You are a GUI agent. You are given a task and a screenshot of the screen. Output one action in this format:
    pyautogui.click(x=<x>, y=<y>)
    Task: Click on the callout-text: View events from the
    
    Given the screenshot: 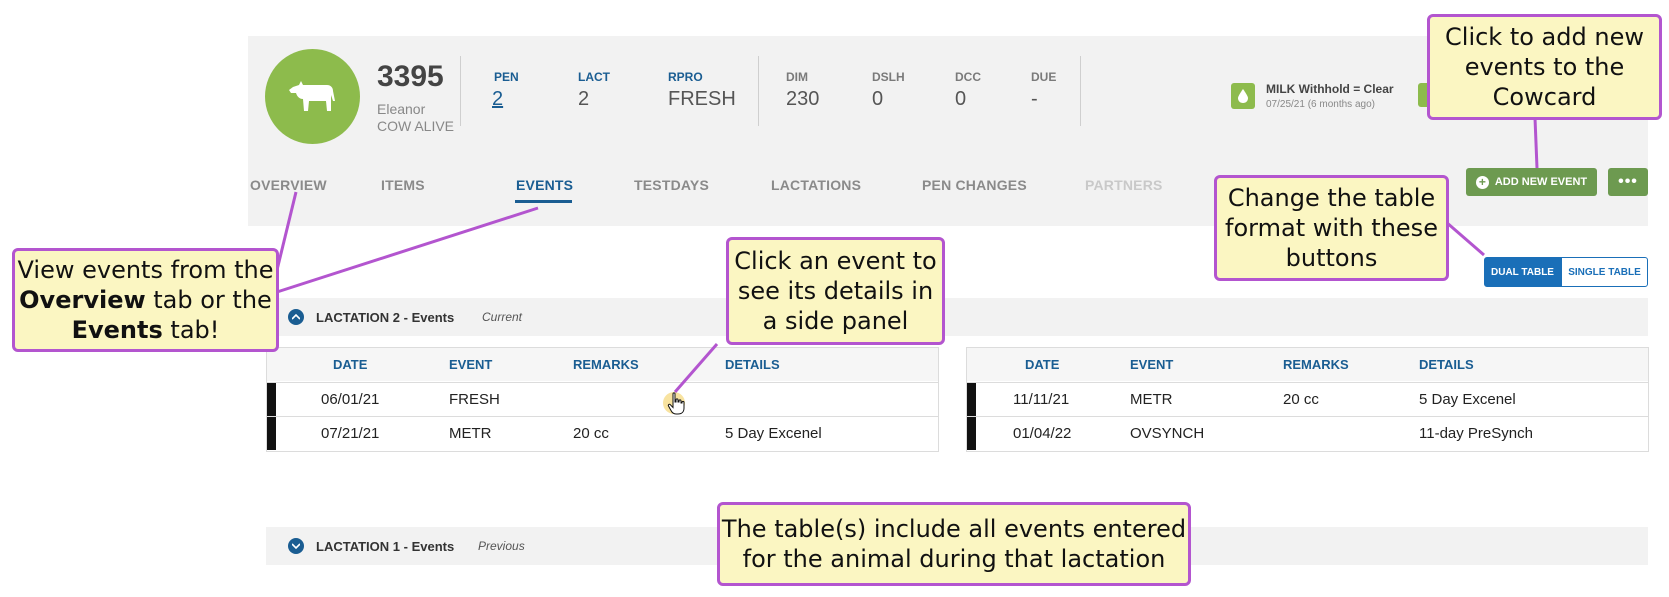 What is the action you would take?
    pyautogui.click(x=145, y=270)
    